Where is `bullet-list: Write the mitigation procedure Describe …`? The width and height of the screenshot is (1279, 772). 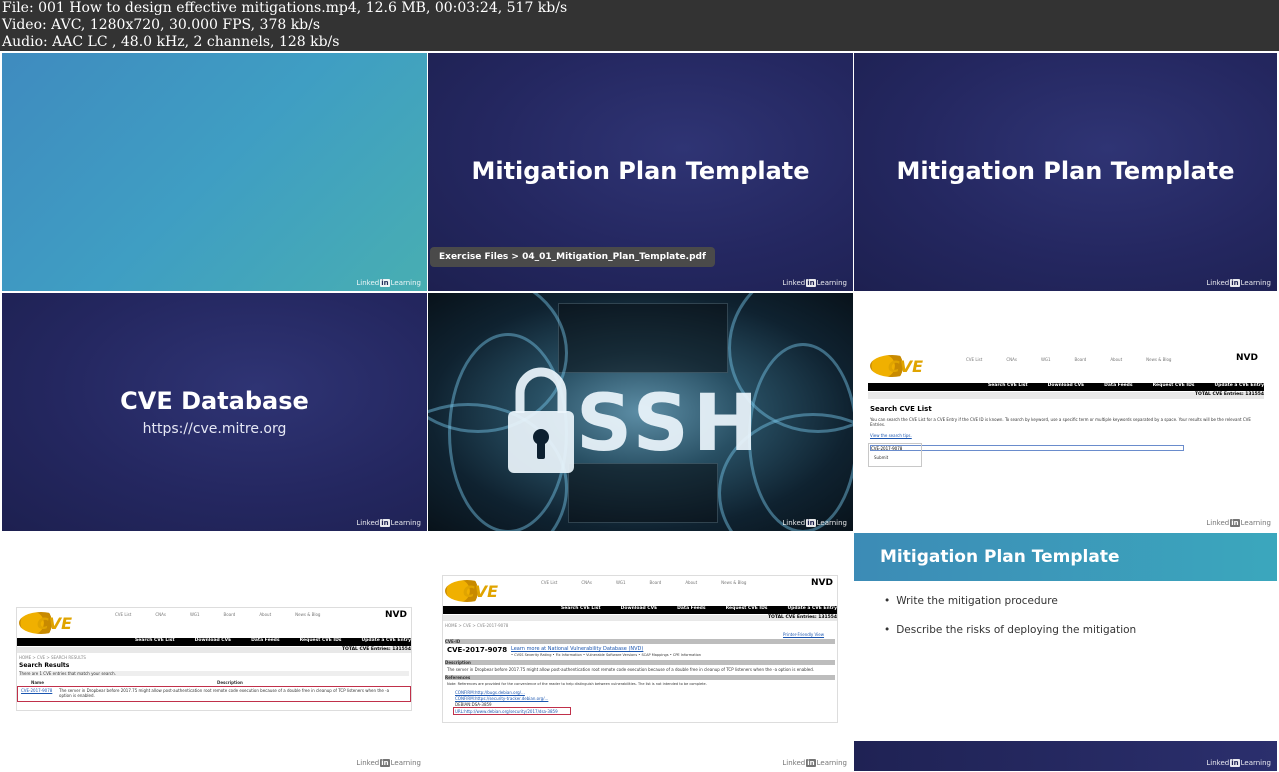
bullet-list: Write the mitigation procedure Describe … is located at coordinates (1010, 624).